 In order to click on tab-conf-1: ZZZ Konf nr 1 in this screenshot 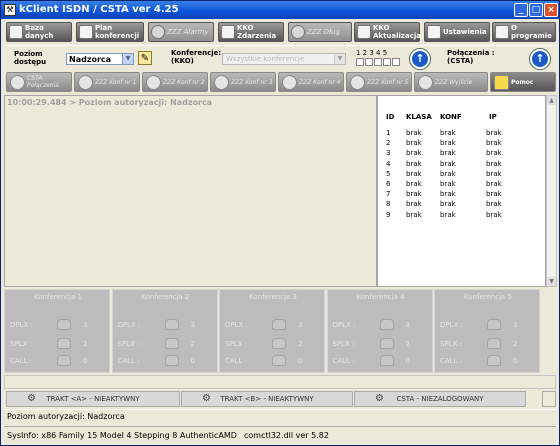, I will do `click(107, 82)`.